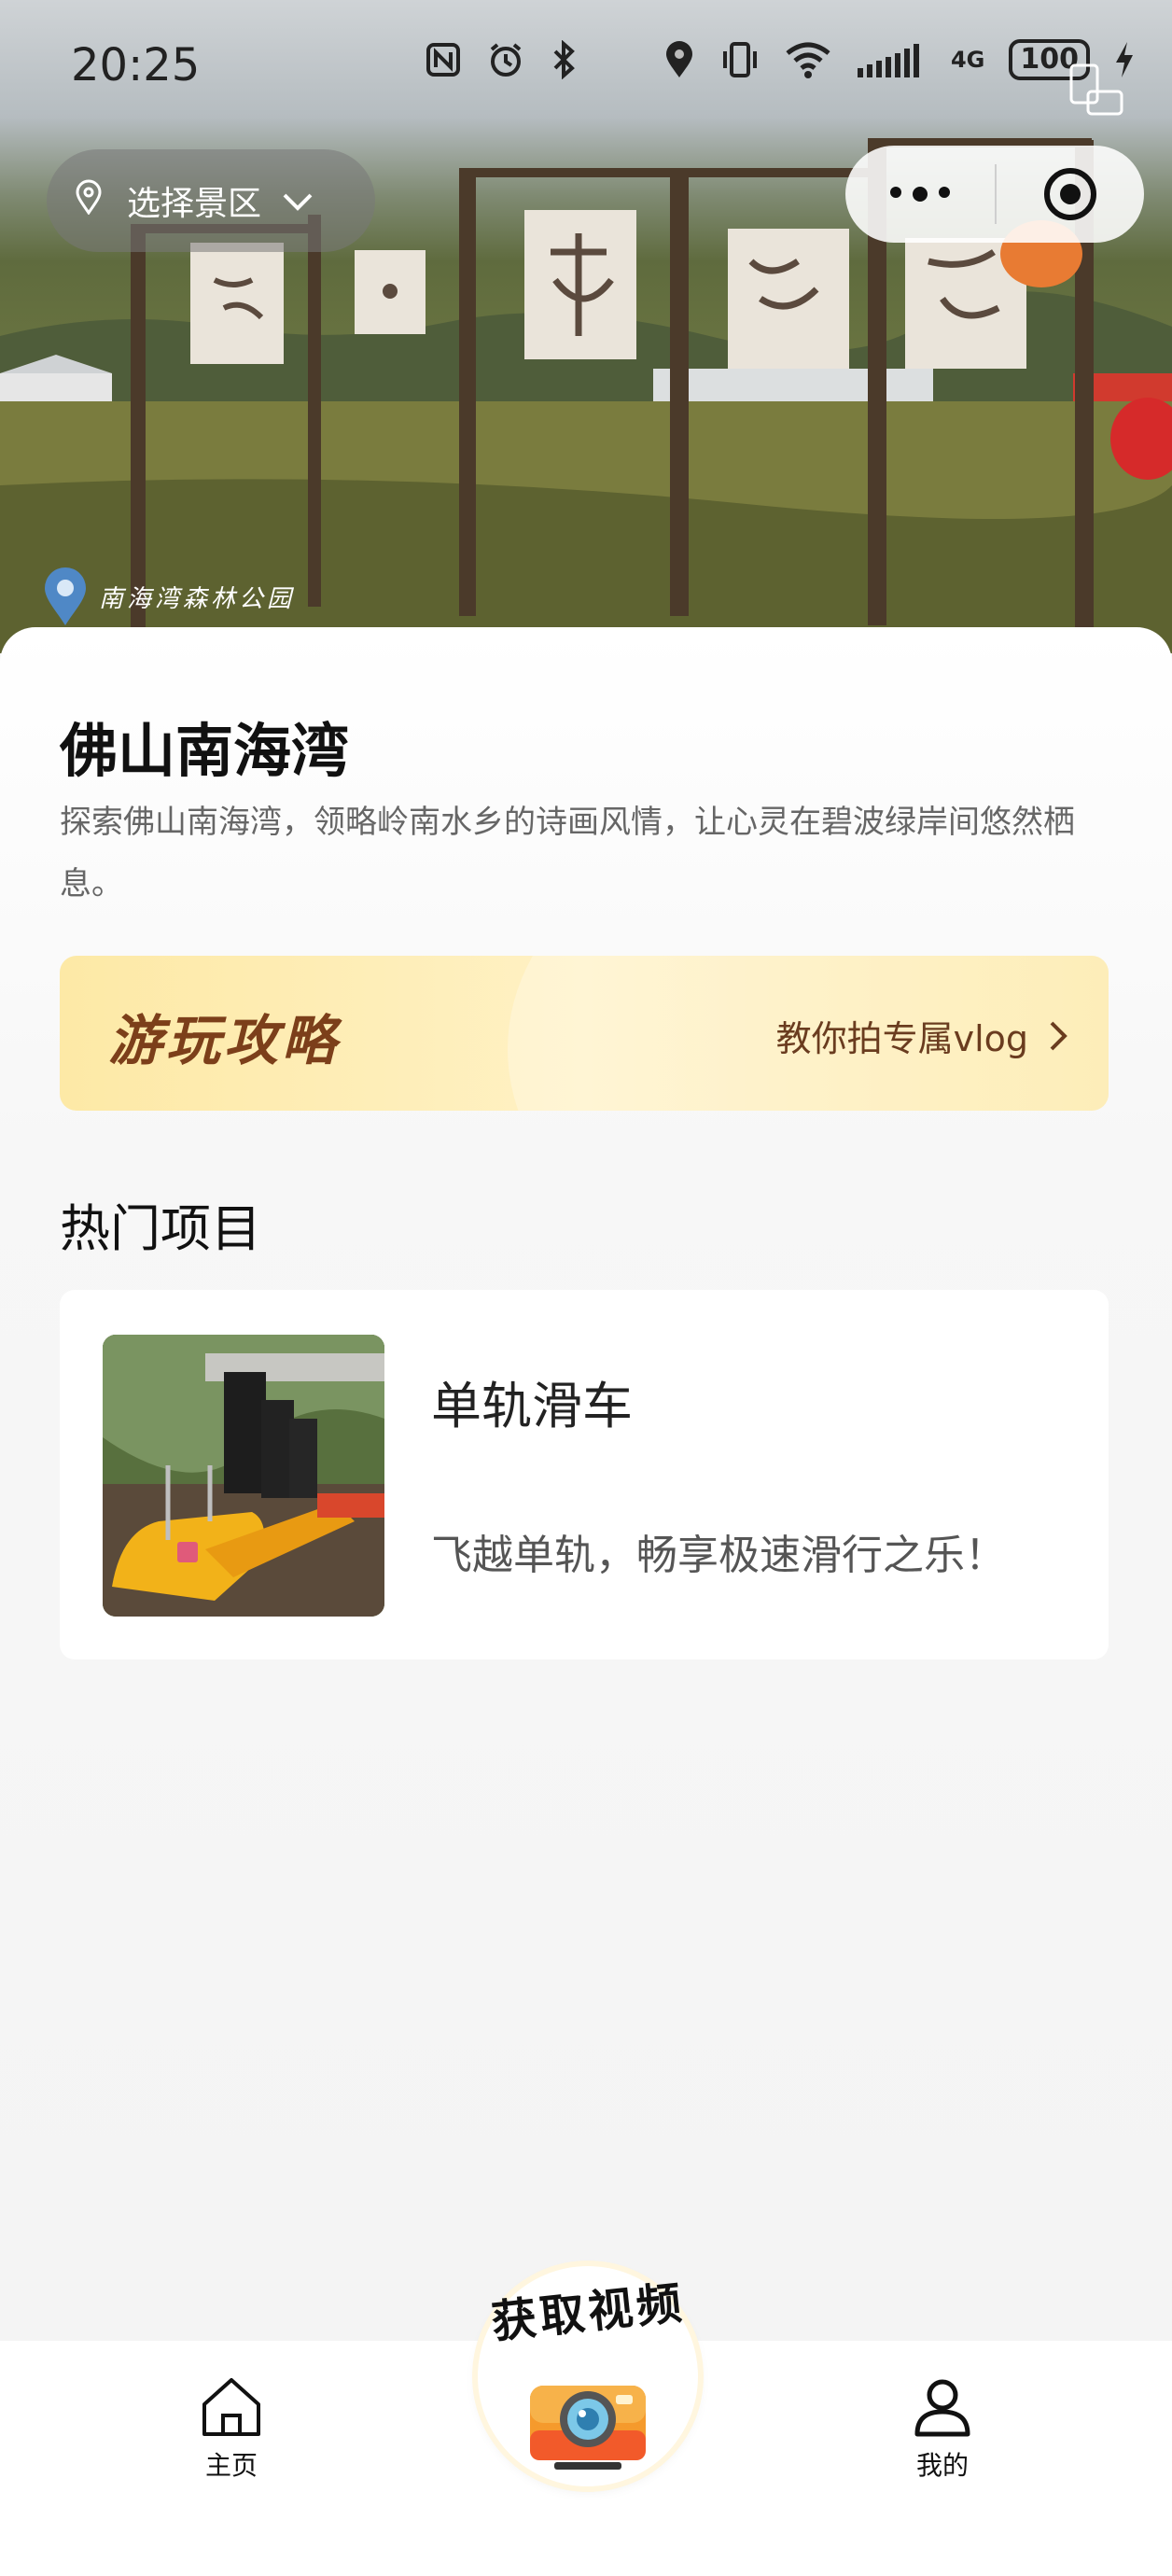  What do you see at coordinates (718, 1555) in the screenshot?
I see `item-description: 飞越单轨，畅享极速滑行之乐！` at bounding box center [718, 1555].